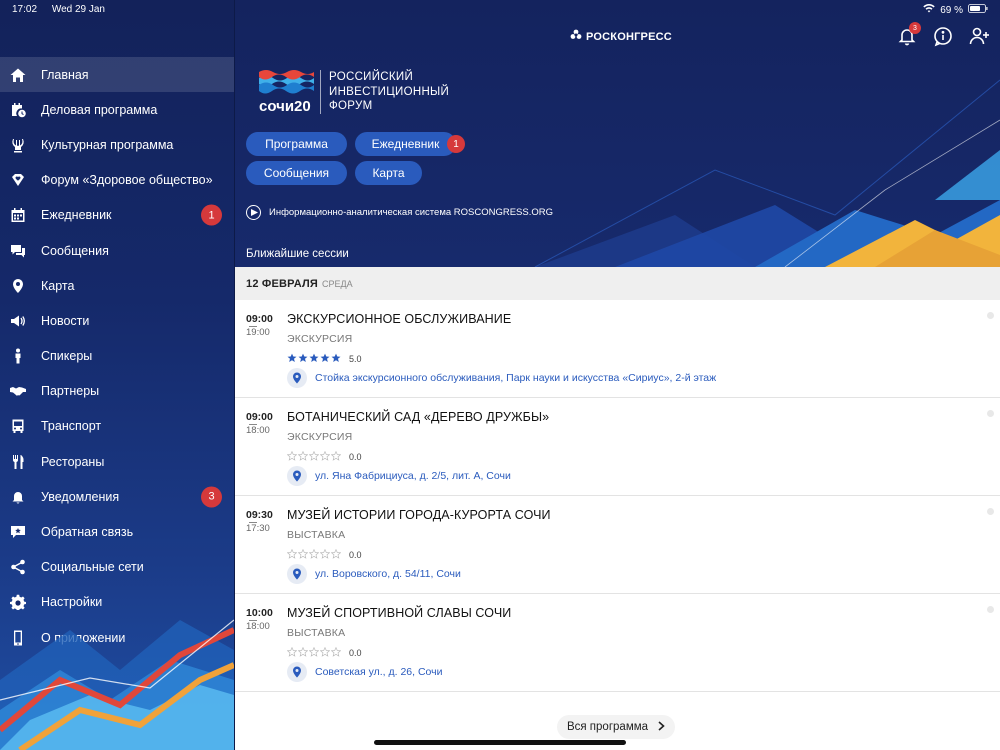 Image resolution: width=1000 pixels, height=750 pixels. What do you see at coordinates (399, 613) in the screenshot?
I see `session-title: МУЗЕЙ СПОРТИВНОЙ СЛАВЫ СОЧИ` at bounding box center [399, 613].